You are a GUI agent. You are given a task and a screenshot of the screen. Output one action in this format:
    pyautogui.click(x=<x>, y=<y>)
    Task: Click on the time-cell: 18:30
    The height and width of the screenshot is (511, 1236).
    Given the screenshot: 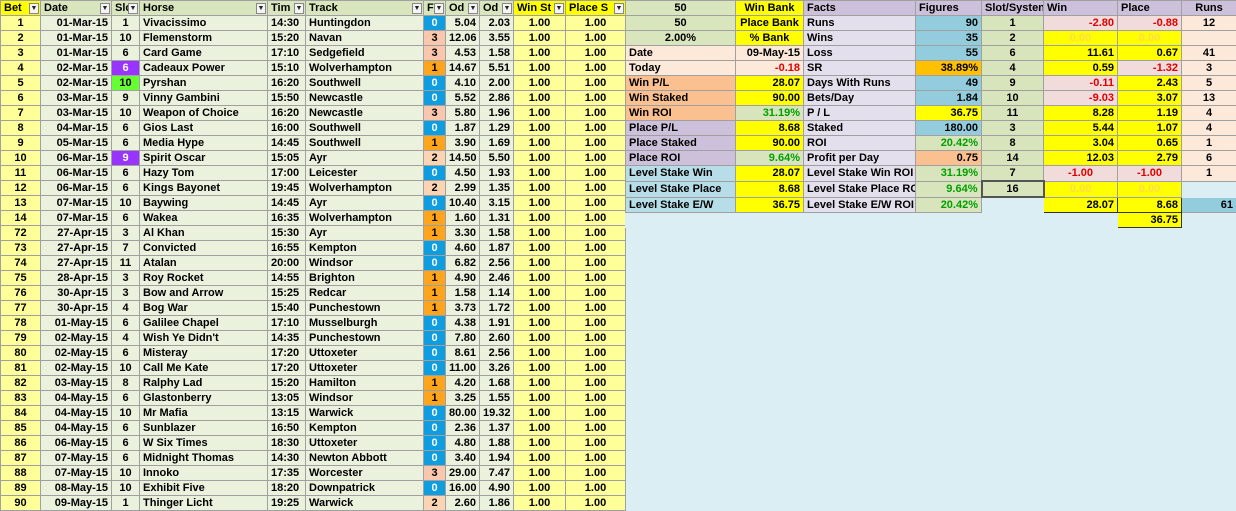 What is the action you would take?
    pyautogui.click(x=286, y=443)
    